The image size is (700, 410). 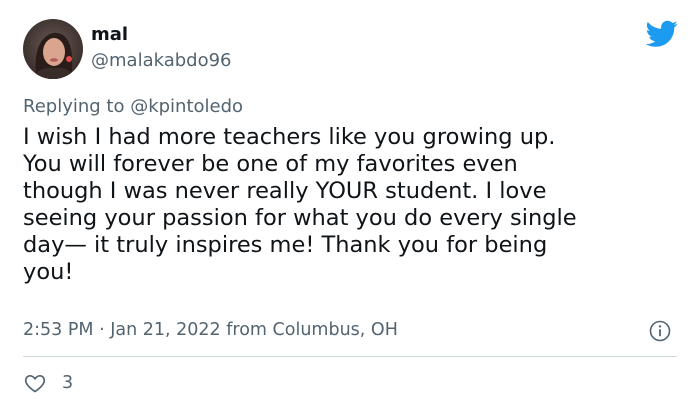 I want to click on heart-outline-icon, so click(x=35, y=383).